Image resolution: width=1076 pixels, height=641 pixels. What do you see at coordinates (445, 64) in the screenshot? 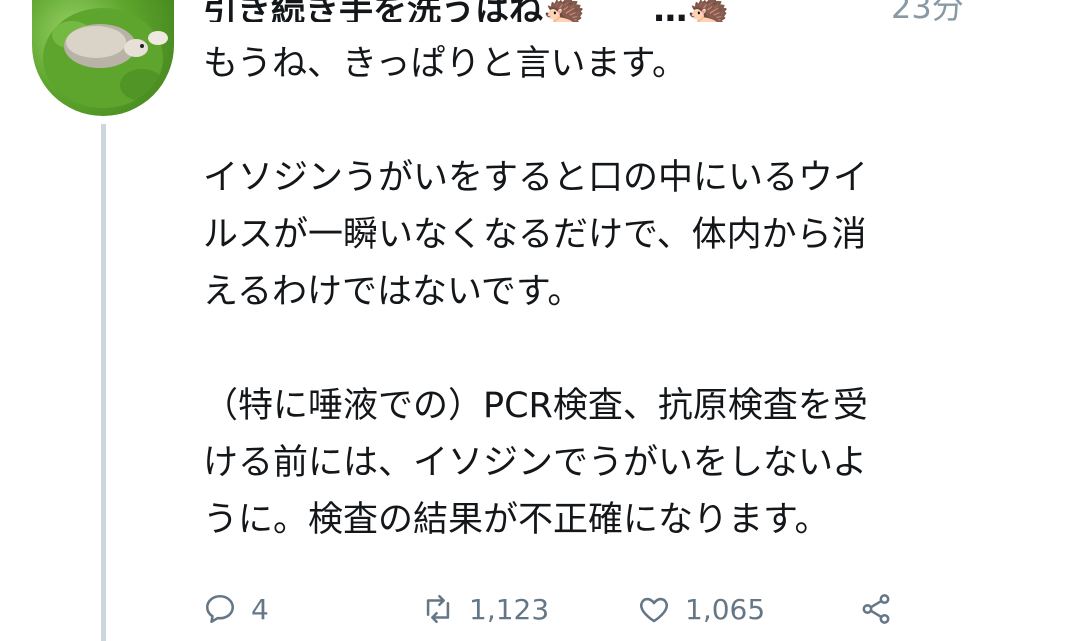
I see `tweet-line: もうね、きっぱりと言います。` at bounding box center [445, 64].